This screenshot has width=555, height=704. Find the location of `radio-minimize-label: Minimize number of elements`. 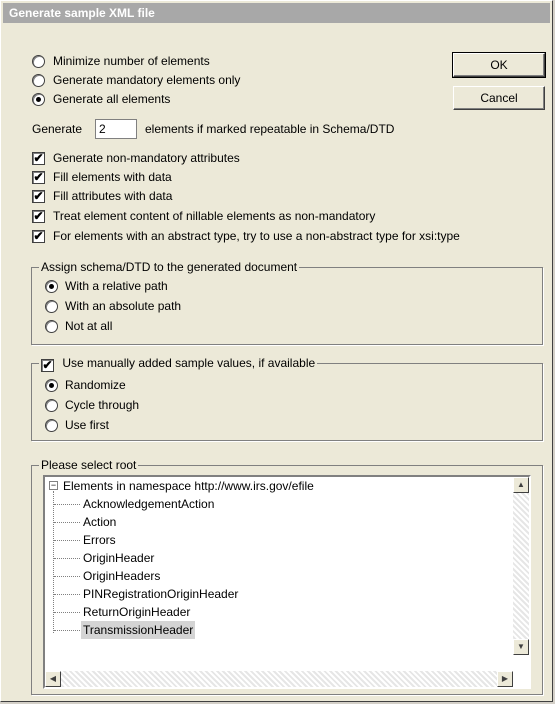

radio-minimize-label: Minimize number of elements is located at coordinates (131, 61).